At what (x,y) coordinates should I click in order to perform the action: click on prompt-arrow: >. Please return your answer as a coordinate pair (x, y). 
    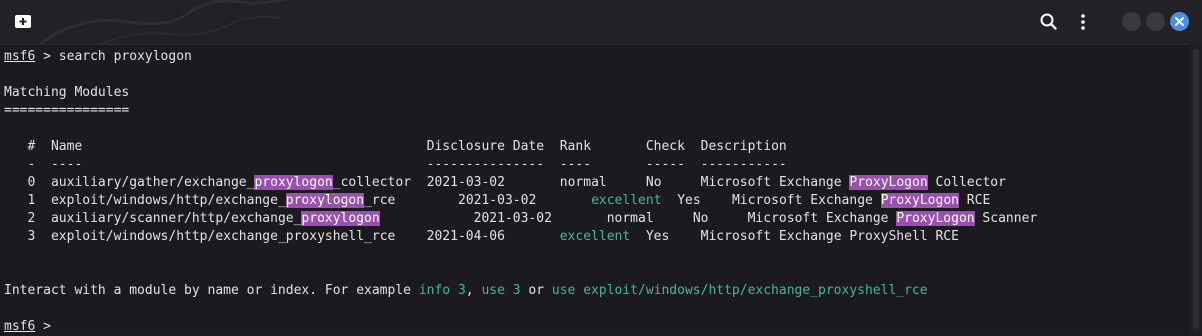
    Looking at the image, I should click on (47, 56).